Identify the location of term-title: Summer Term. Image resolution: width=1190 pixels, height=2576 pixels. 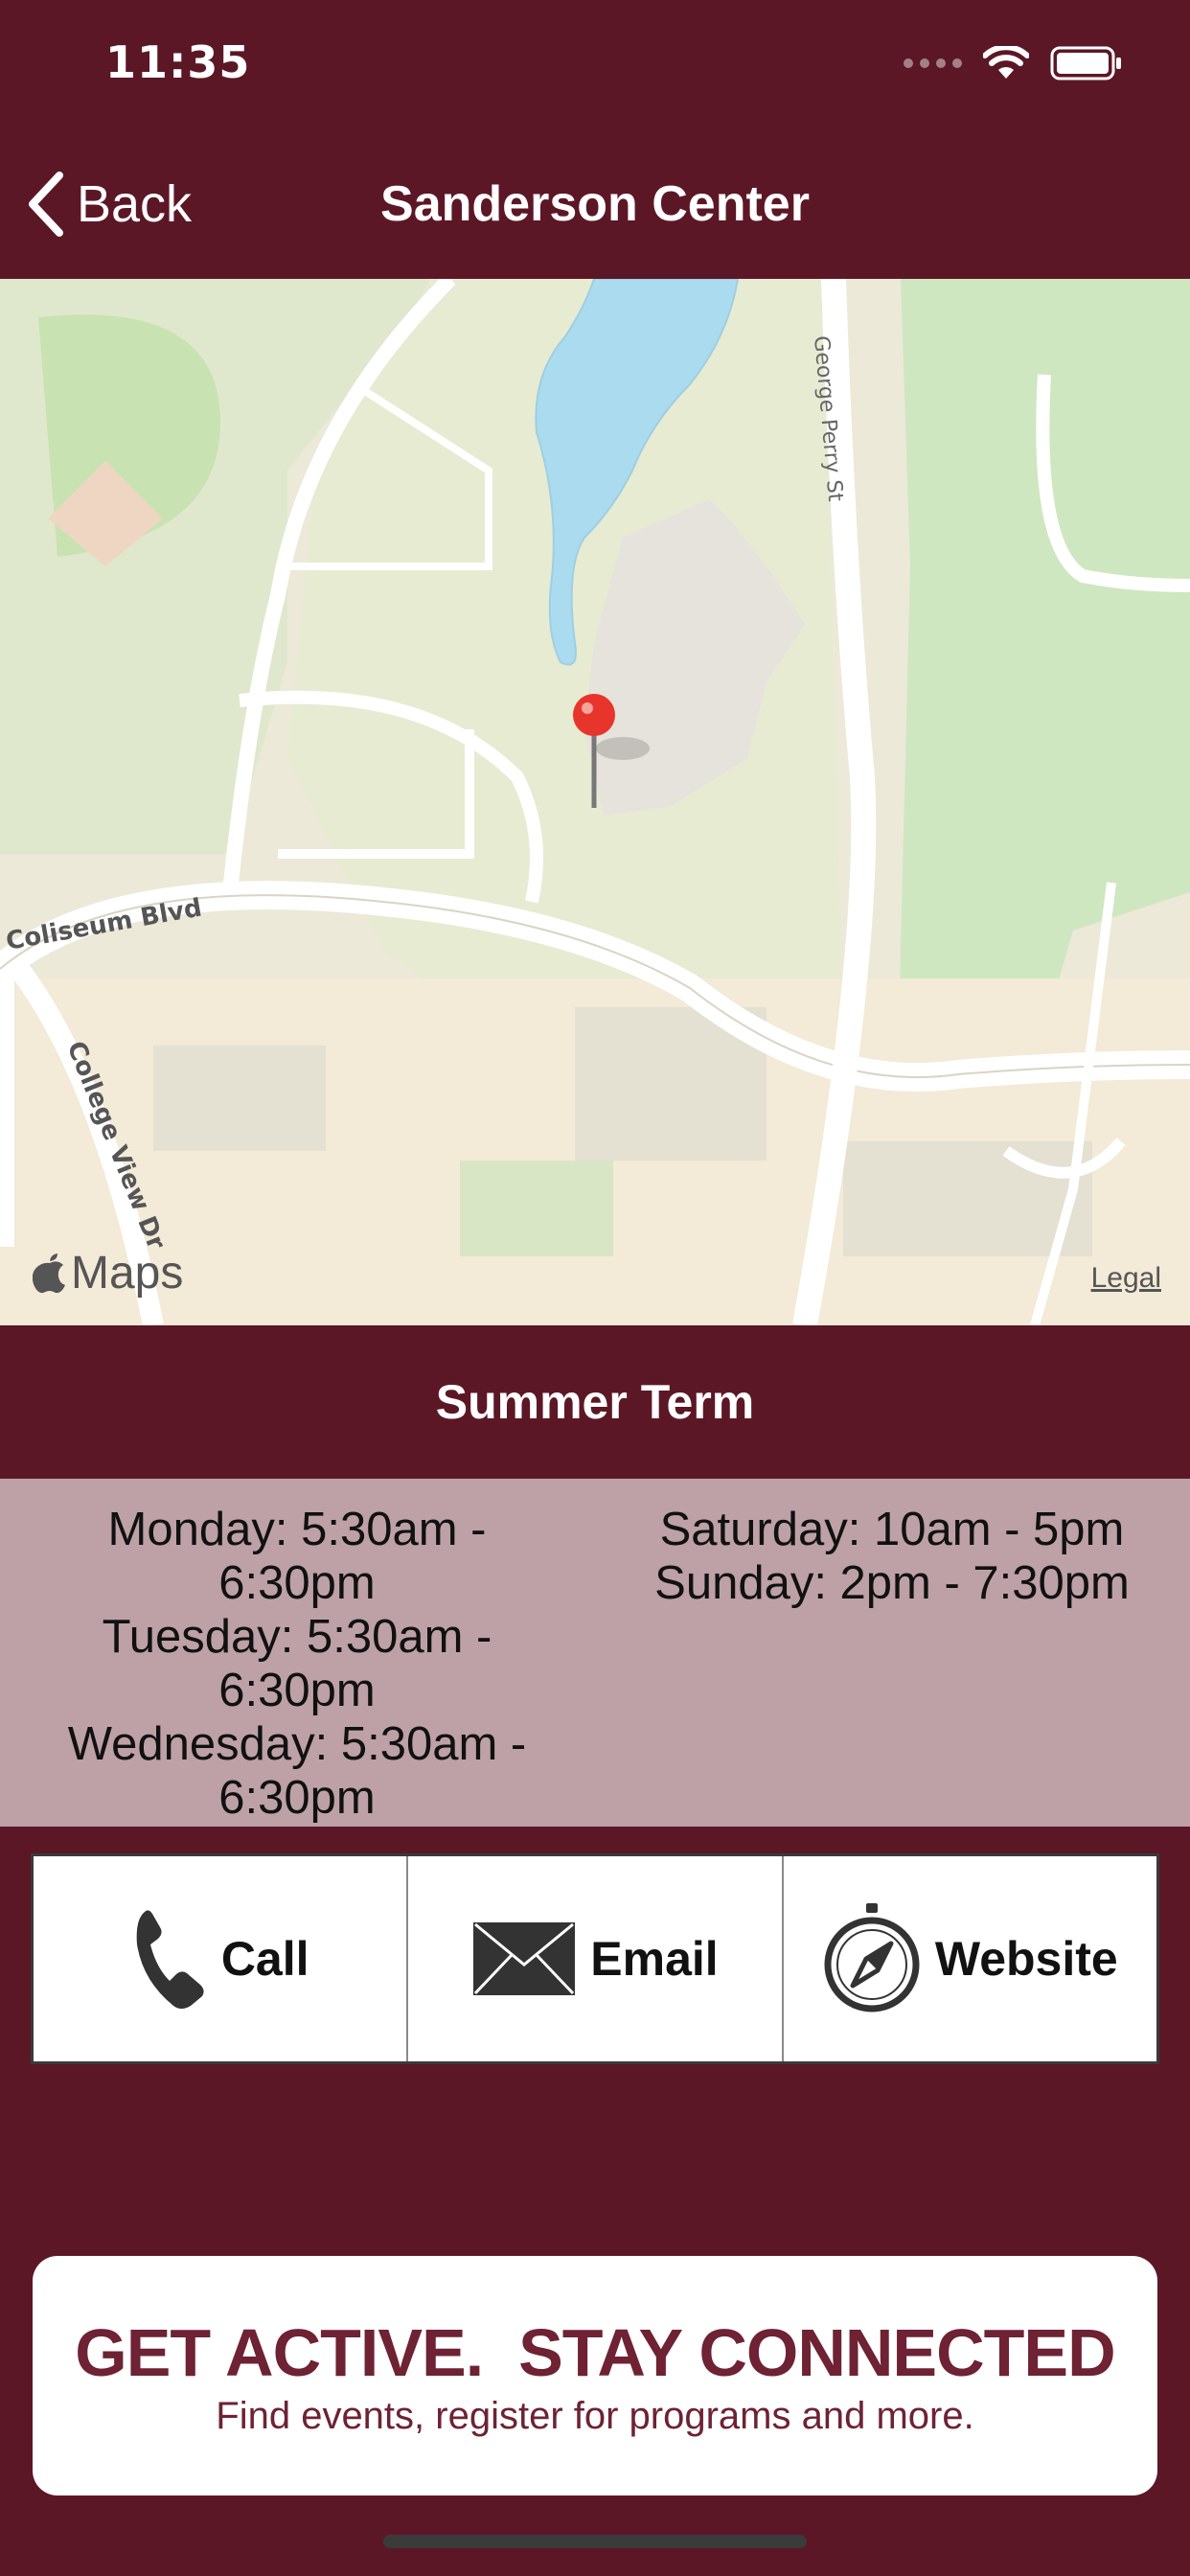
(595, 1402).